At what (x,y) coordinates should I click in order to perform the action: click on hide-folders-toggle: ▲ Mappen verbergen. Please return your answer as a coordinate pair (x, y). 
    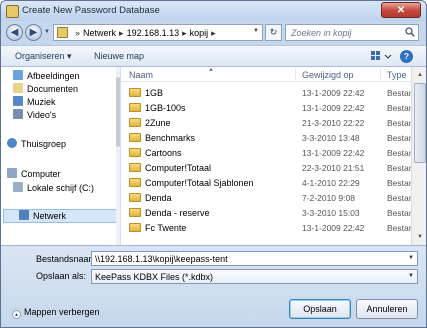
    Looking at the image, I should click on (56, 313).